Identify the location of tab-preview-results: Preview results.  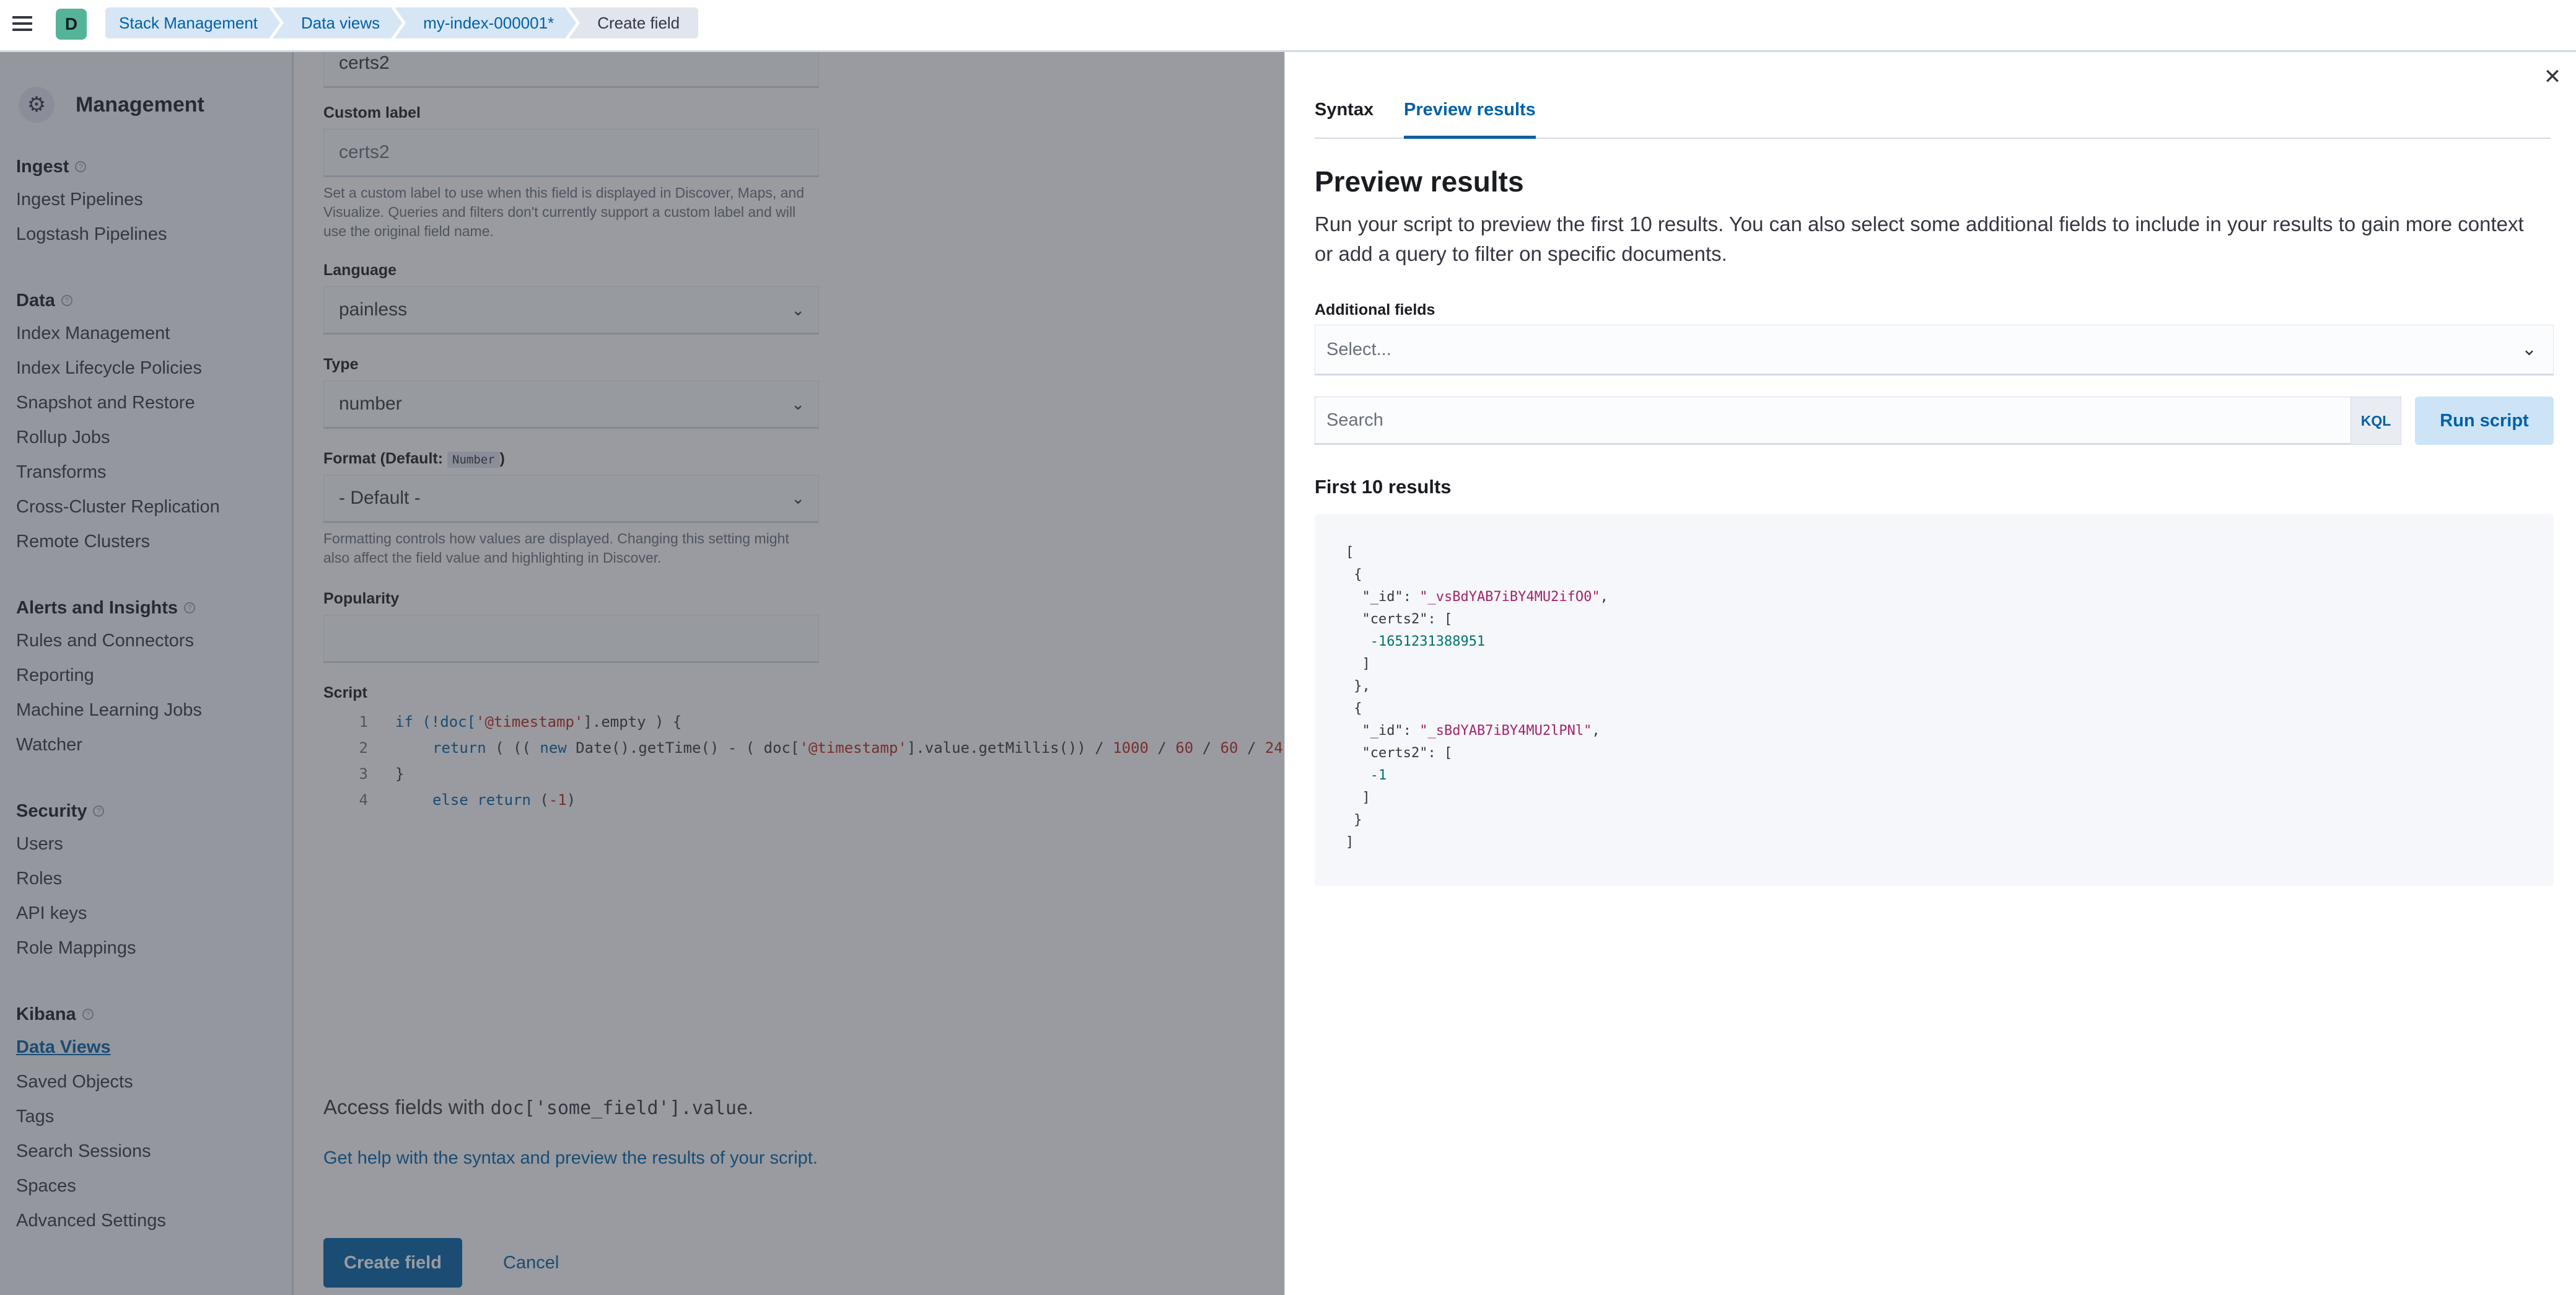
(1470, 117).